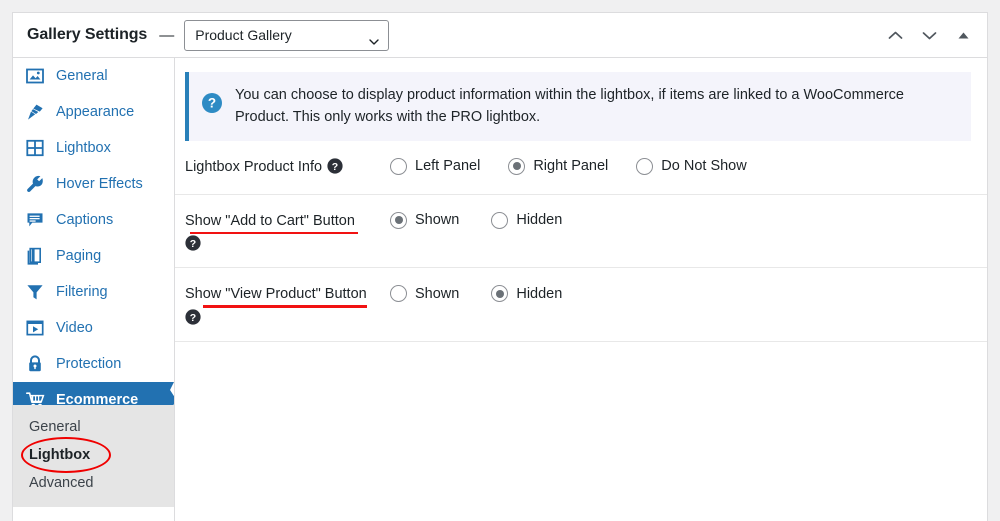 Image resolution: width=1000 pixels, height=521 pixels. What do you see at coordinates (35, 76) in the screenshot?
I see `image-icon` at bounding box center [35, 76].